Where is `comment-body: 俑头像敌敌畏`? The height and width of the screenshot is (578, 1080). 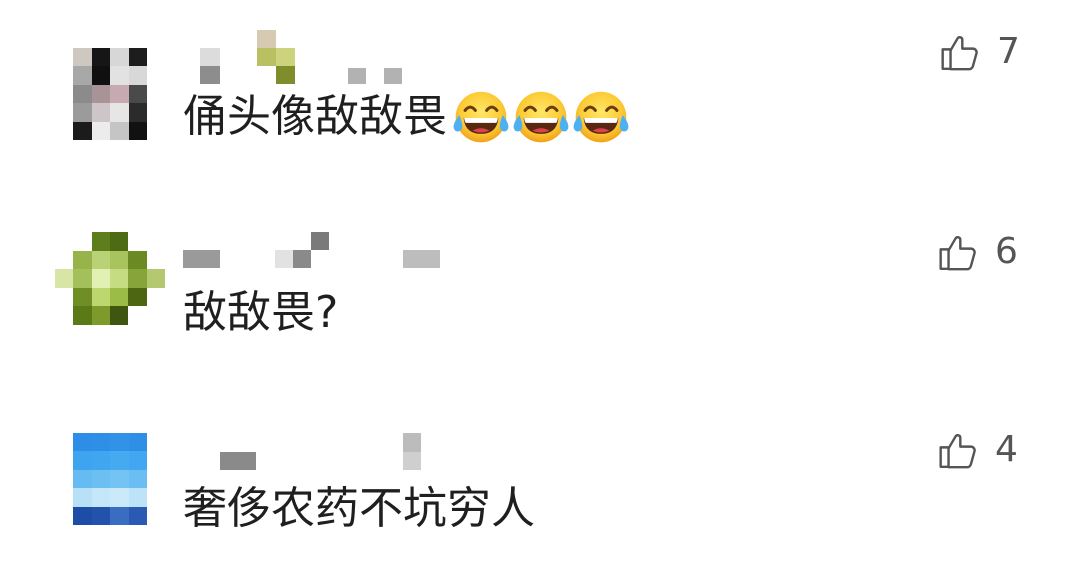 comment-body: 俑头像敌敌畏 is located at coordinates (407, 117).